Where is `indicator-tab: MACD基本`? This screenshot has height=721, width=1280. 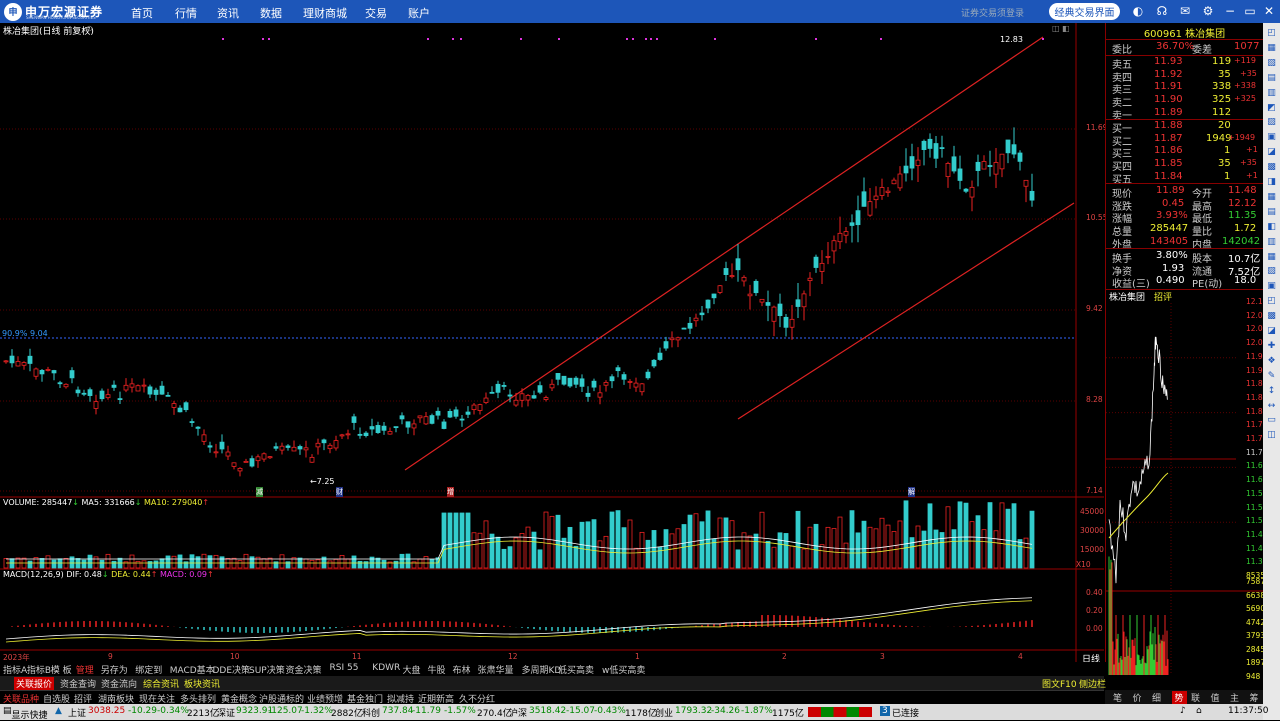 indicator-tab: MACD基本 is located at coordinates (192, 669).